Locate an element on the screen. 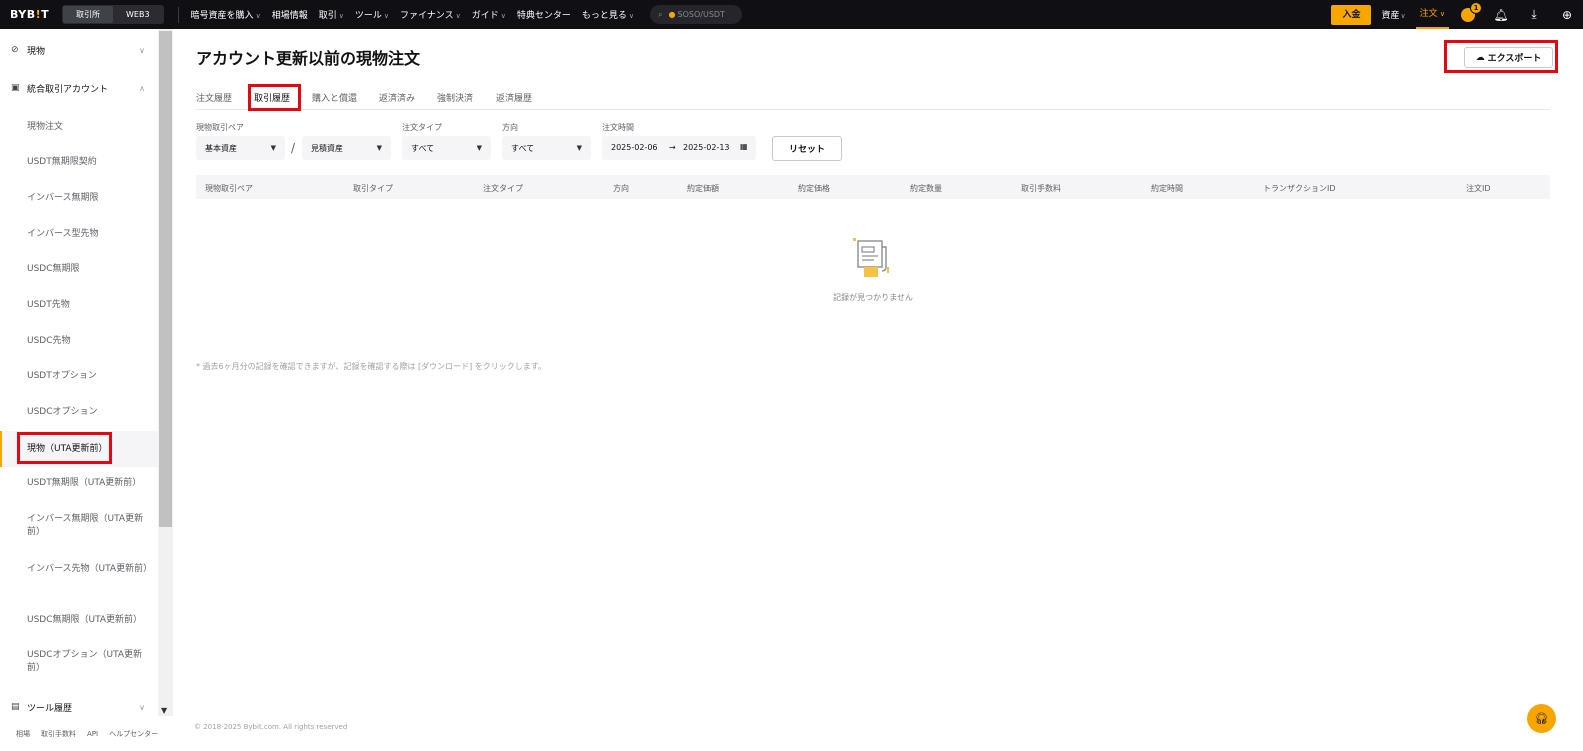 The width and height of the screenshot is (1583, 751). sidebar-item-usdt-options: USDTオプション is located at coordinates (79, 376).